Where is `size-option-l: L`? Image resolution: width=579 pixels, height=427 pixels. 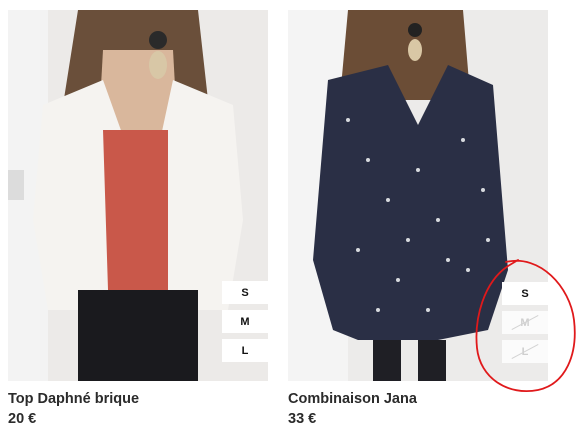
size-option-l: L is located at coordinates (245, 350).